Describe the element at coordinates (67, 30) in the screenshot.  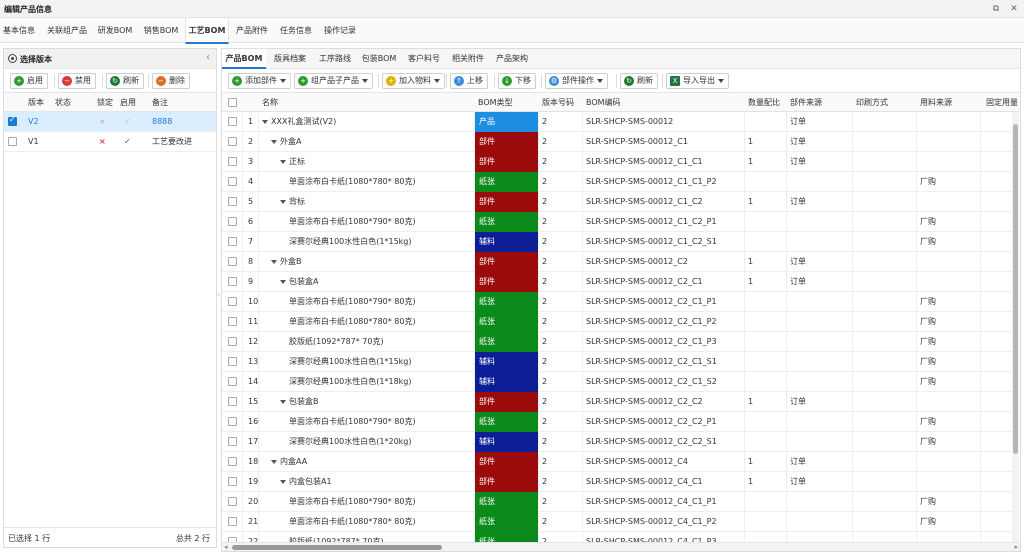
I see `tab-related-products: 关联组产品` at that location.